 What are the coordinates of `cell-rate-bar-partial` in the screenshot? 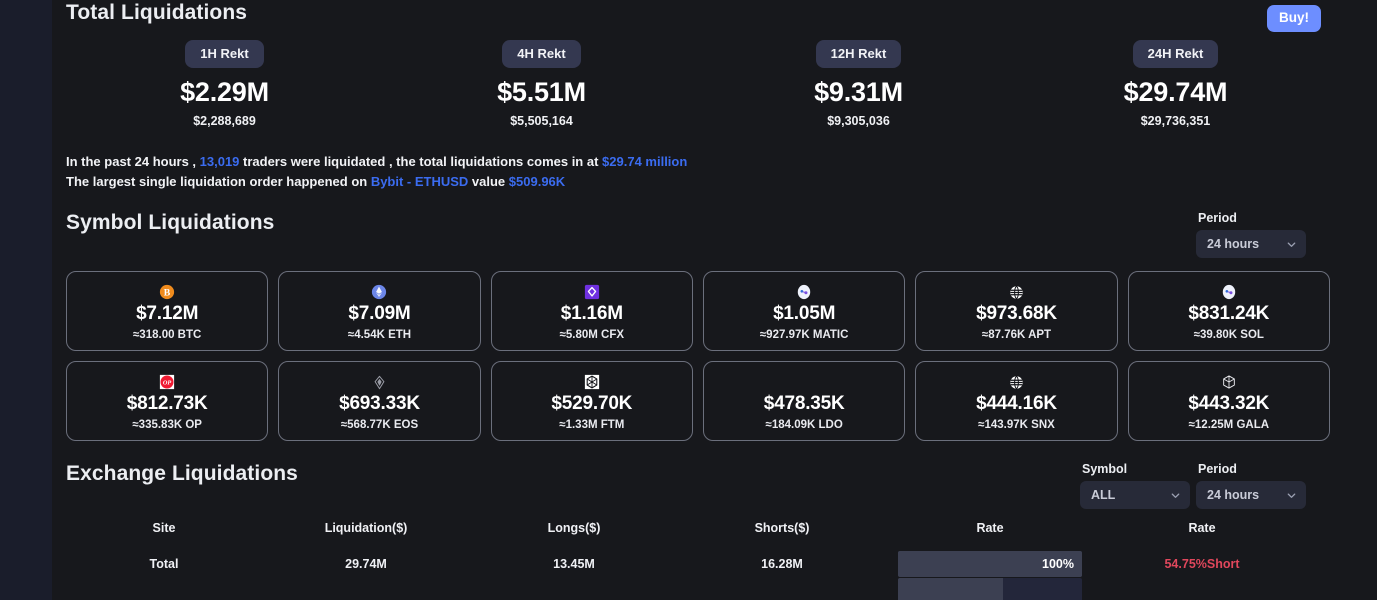 It's located at (990, 589).